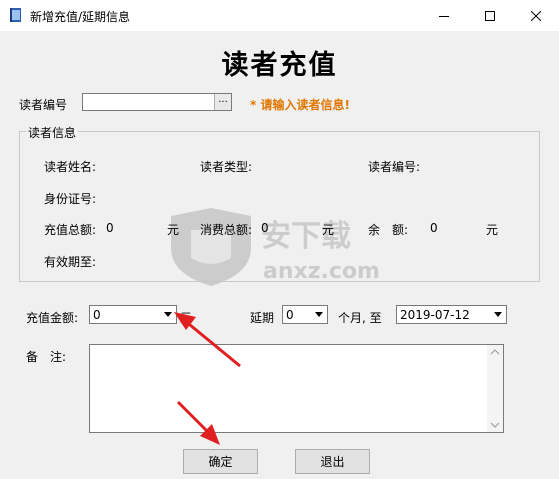  I want to click on reader-no-input, so click(157, 102).